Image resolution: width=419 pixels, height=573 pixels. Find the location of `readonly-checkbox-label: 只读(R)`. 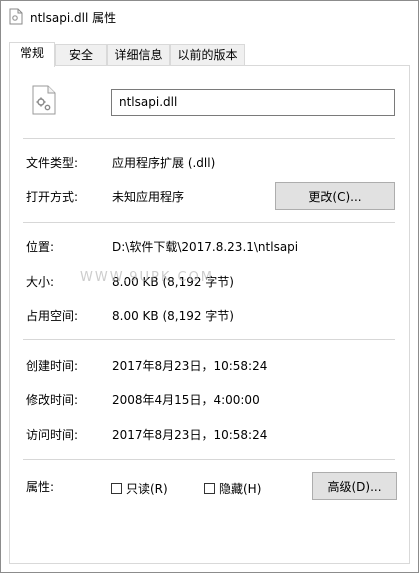

readonly-checkbox-label: 只读(R) is located at coordinates (147, 489).